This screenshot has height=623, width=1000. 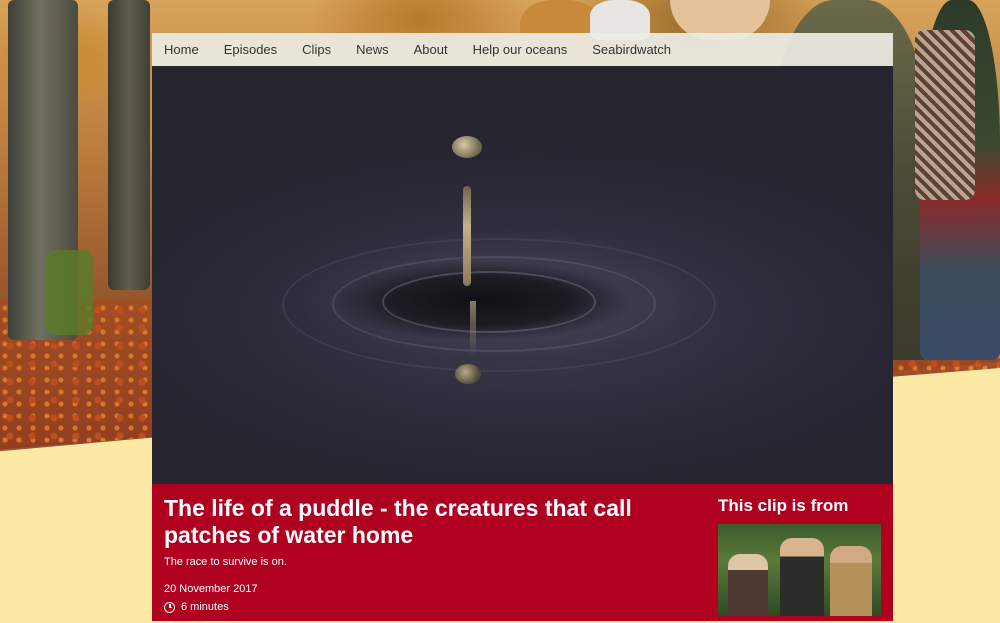 What do you see at coordinates (431, 49) in the screenshot?
I see `nav-about: About` at bounding box center [431, 49].